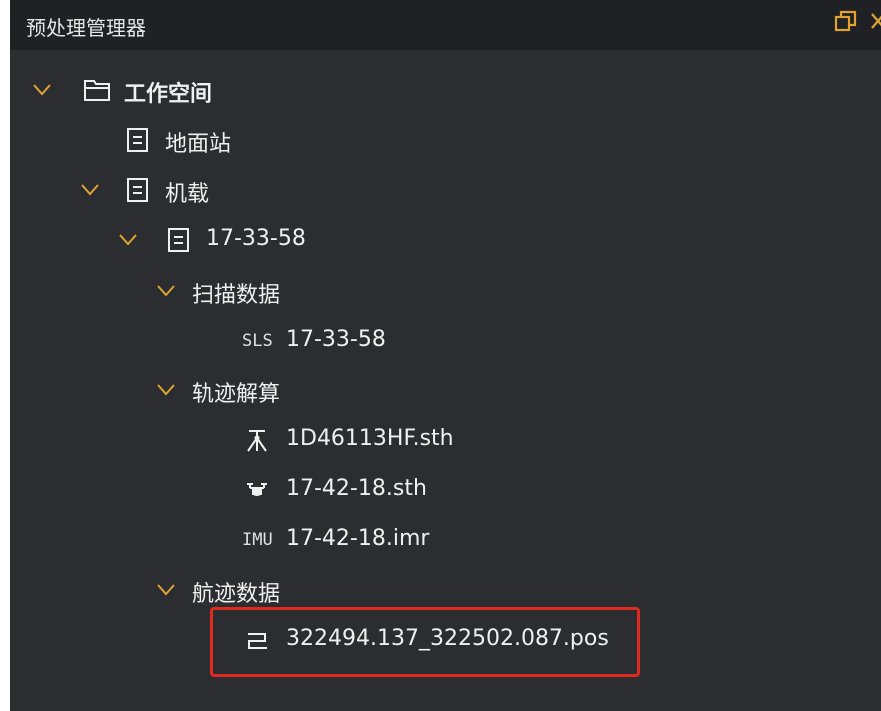 The image size is (881, 711). What do you see at coordinates (875, 21) in the screenshot?
I see `close-icon` at bounding box center [875, 21].